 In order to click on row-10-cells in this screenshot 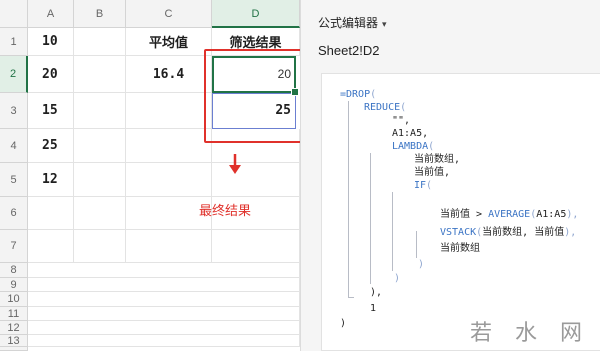, I will do `click(164, 299)`.